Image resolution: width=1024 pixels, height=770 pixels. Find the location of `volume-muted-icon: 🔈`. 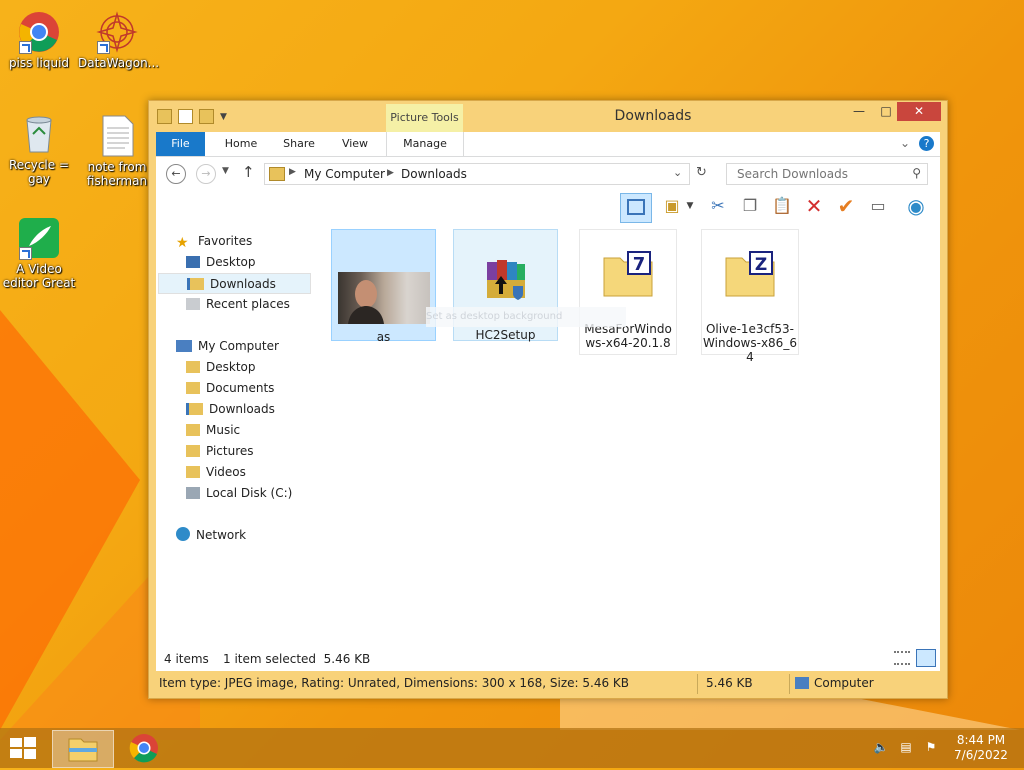

volume-muted-icon: 🔈 is located at coordinates (881, 748).